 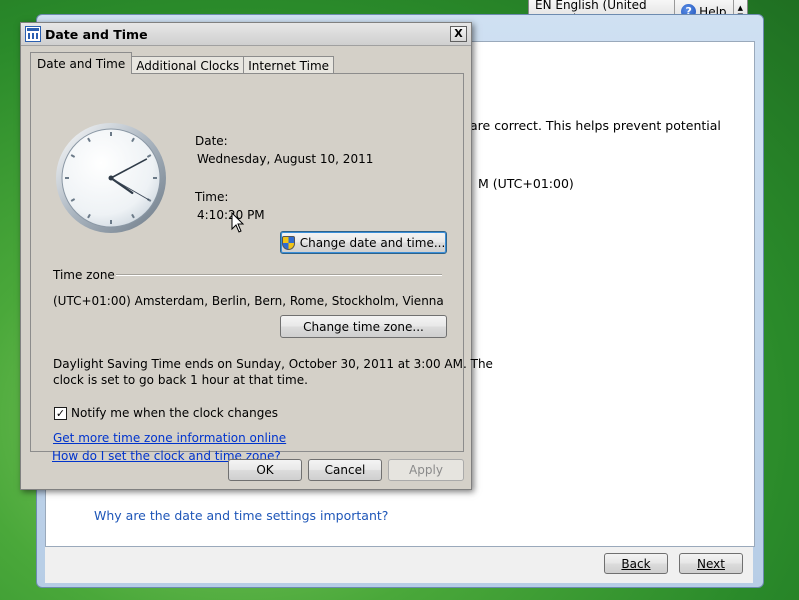 I want to click on mouse-pointer-icon, so click(x=238, y=222).